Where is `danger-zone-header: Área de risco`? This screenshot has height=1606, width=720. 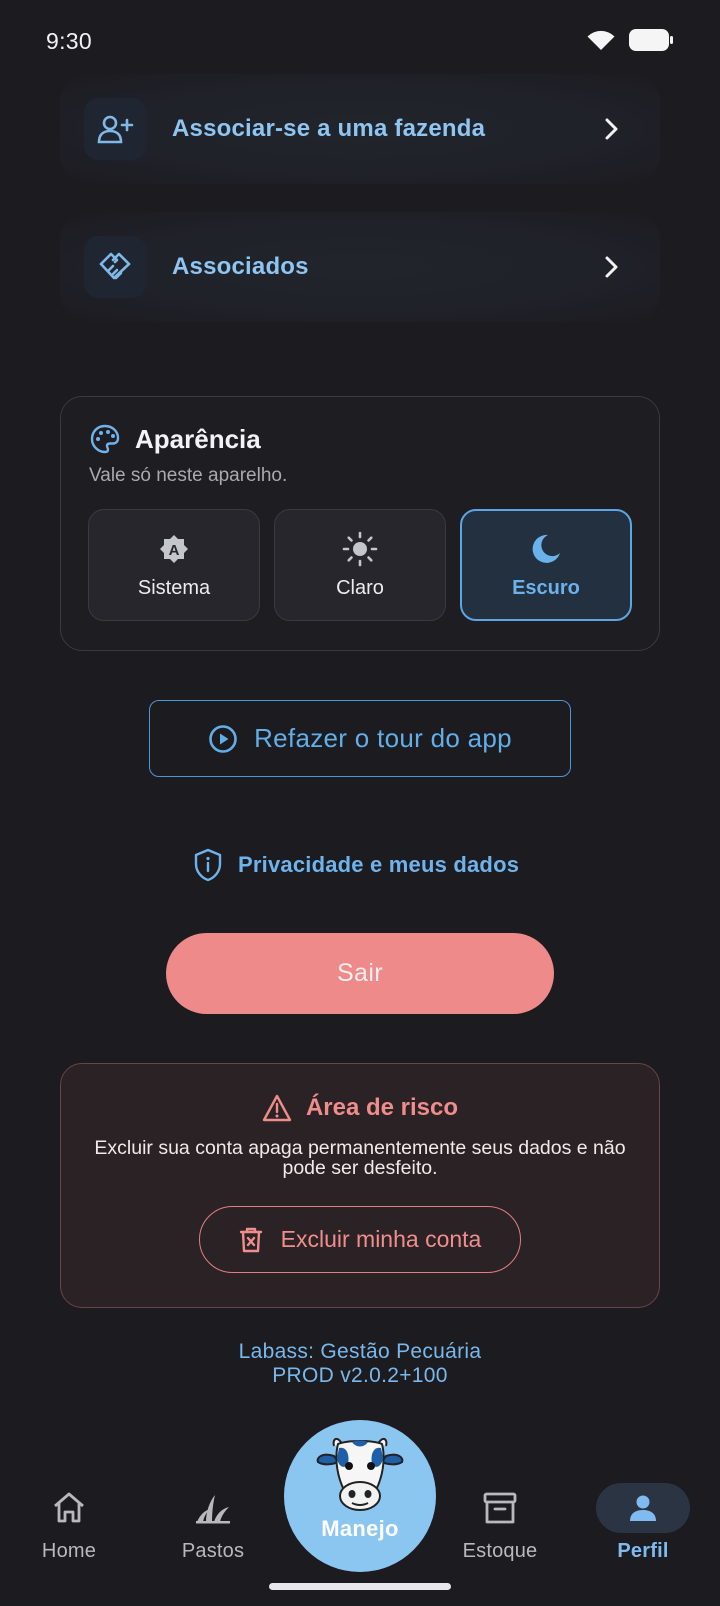
danger-zone-header: Área de risco is located at coordinates (360, 1108).